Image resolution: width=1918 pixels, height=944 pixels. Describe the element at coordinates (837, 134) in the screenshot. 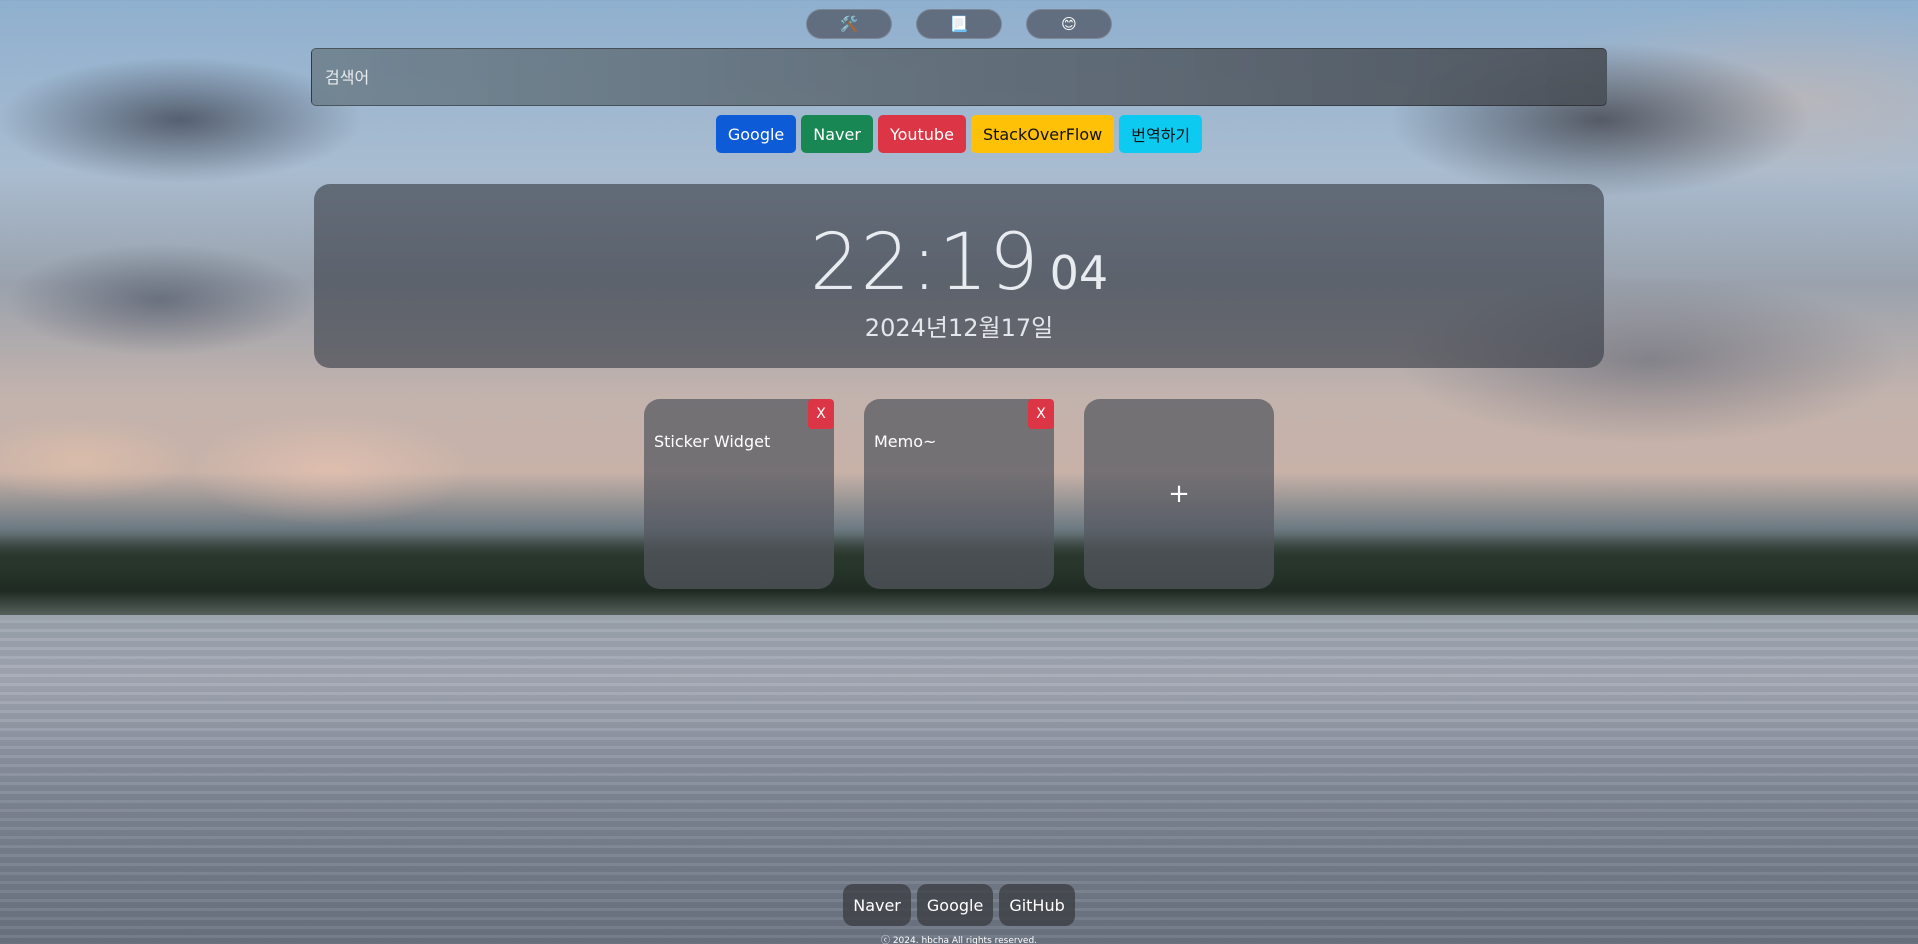

I see `naver-search-button: Naver` at that location.